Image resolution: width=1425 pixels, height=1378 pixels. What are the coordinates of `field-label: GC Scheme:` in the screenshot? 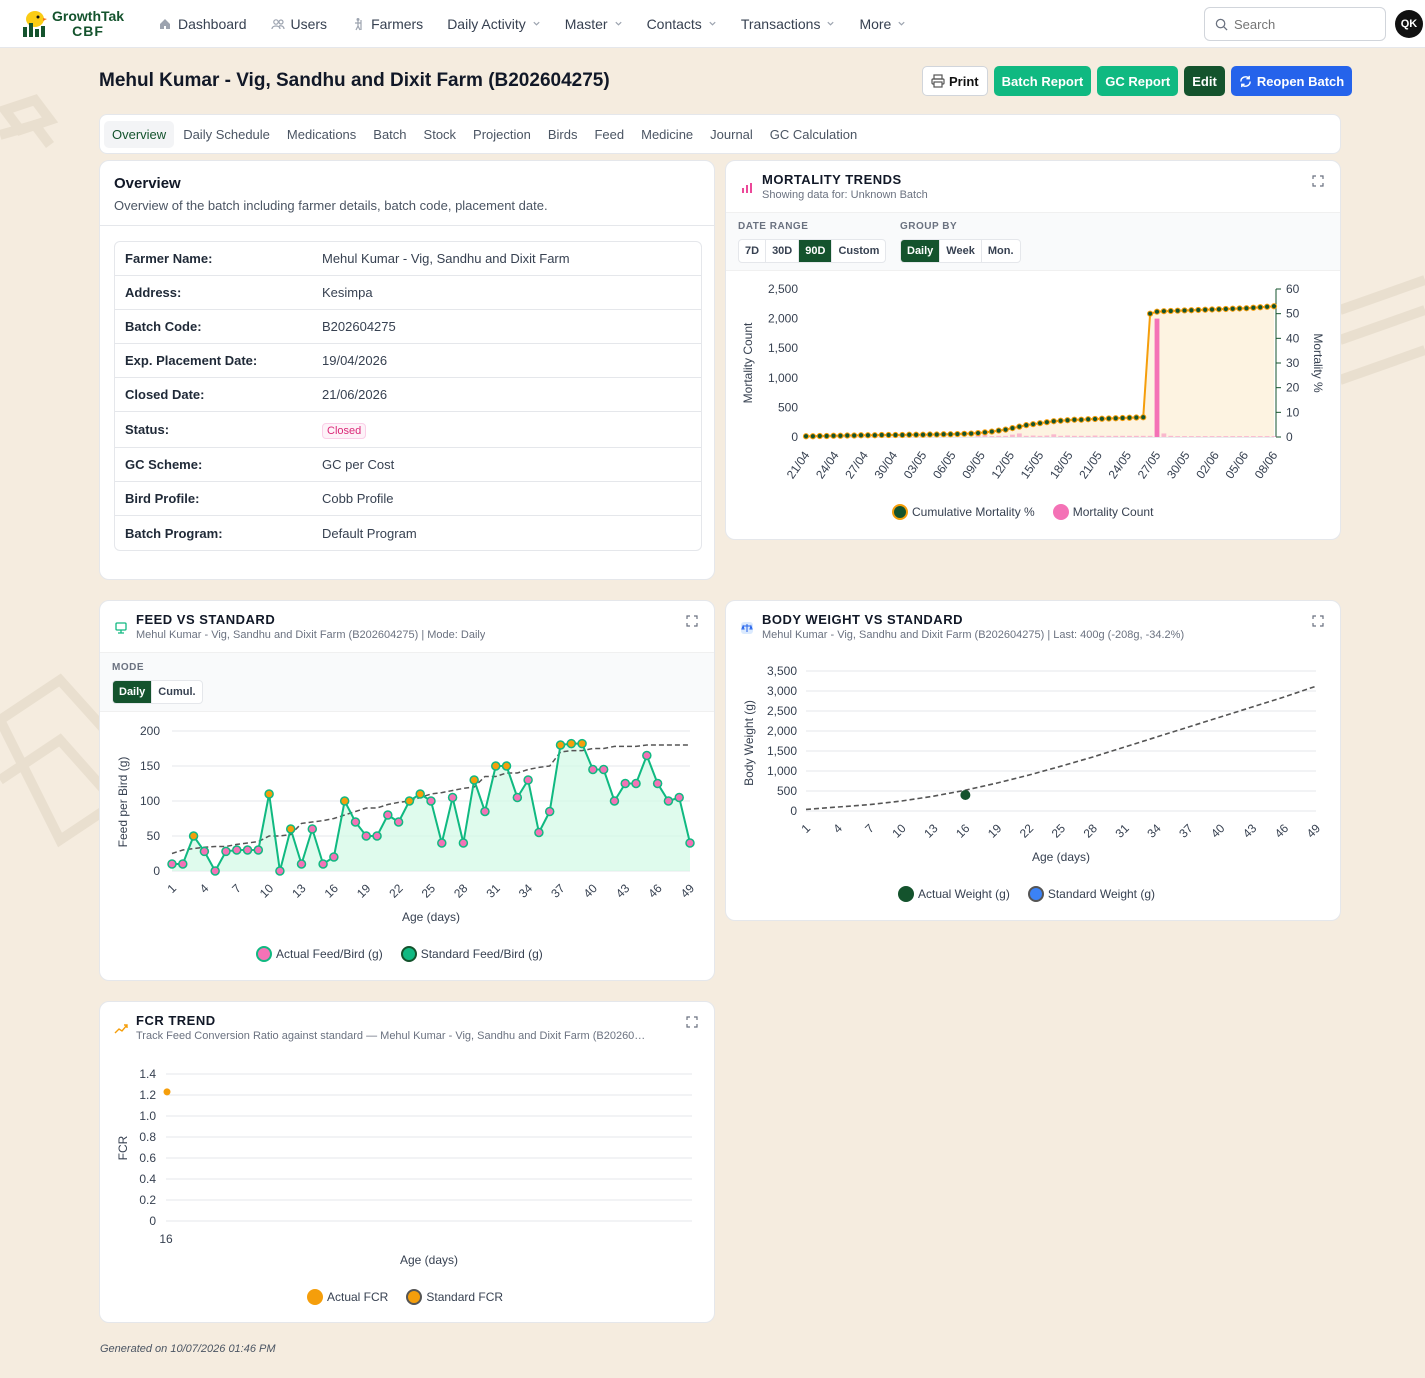 It's located at (164, 464).